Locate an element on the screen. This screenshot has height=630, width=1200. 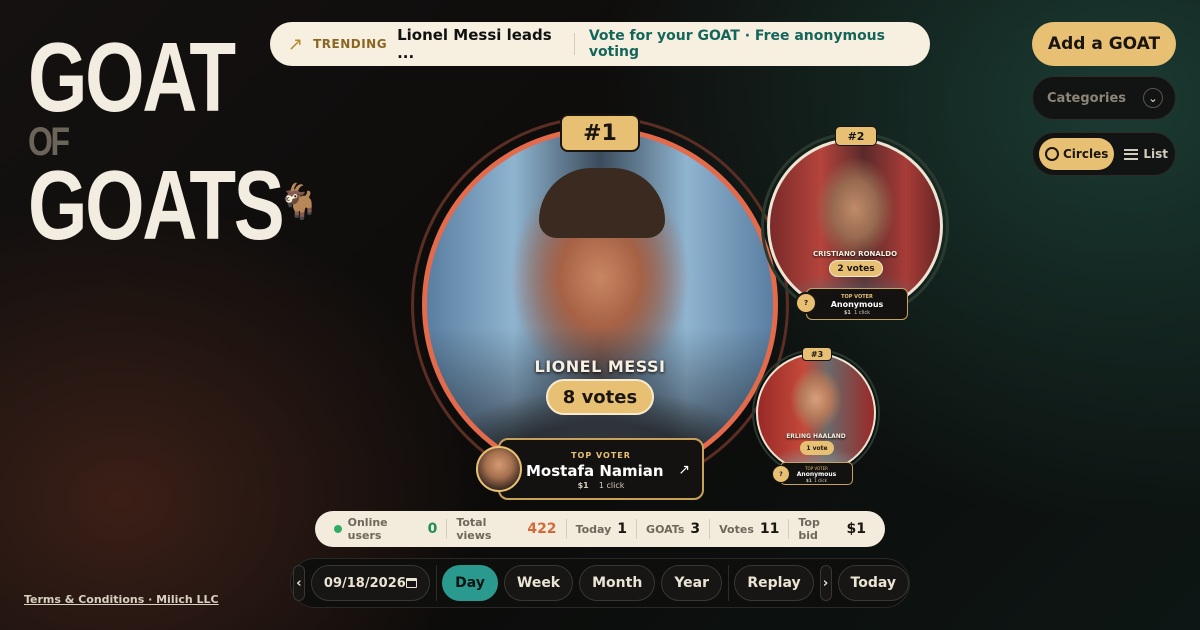
trending-divider is located at coordinates (574, 44).